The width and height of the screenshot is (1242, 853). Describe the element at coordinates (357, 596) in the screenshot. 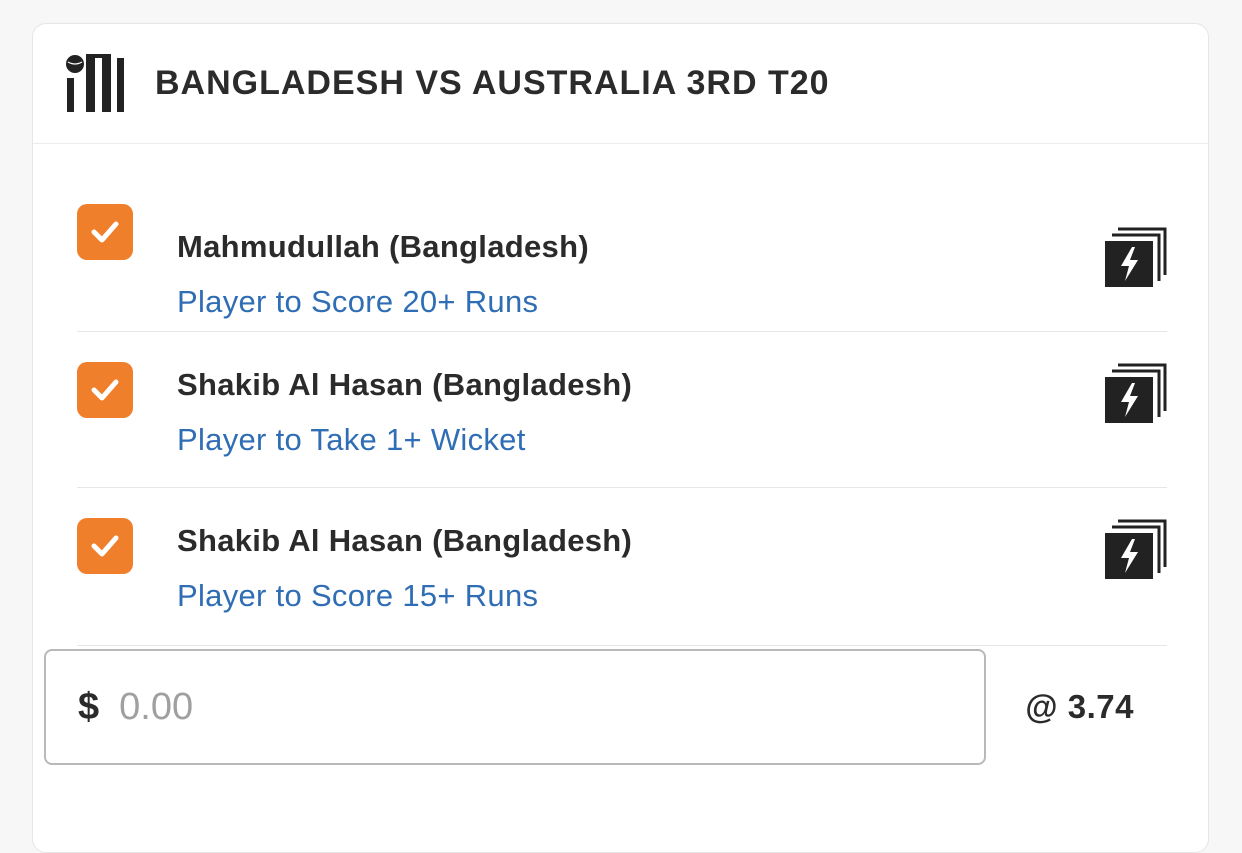

I see `market-link: Player to Score 15+ Runs` at that location.